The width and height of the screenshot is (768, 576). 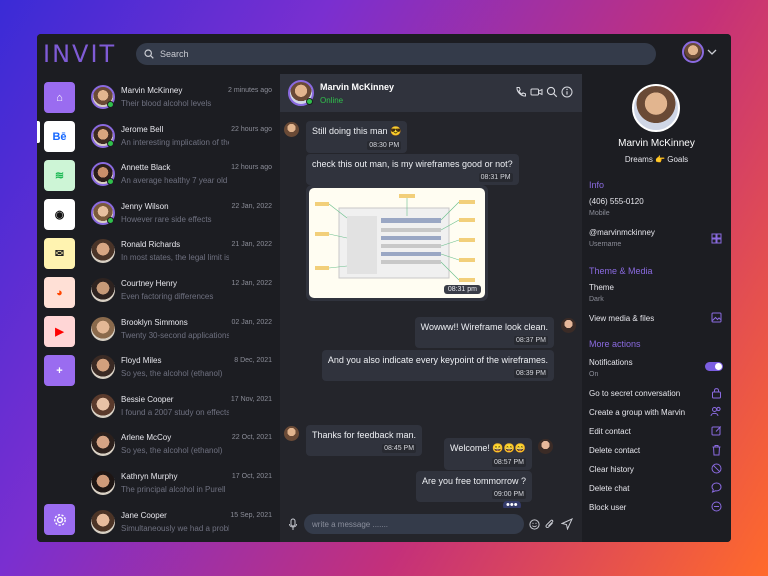 I want to click on app-logo: INVIT, so click(x=80, y=54).